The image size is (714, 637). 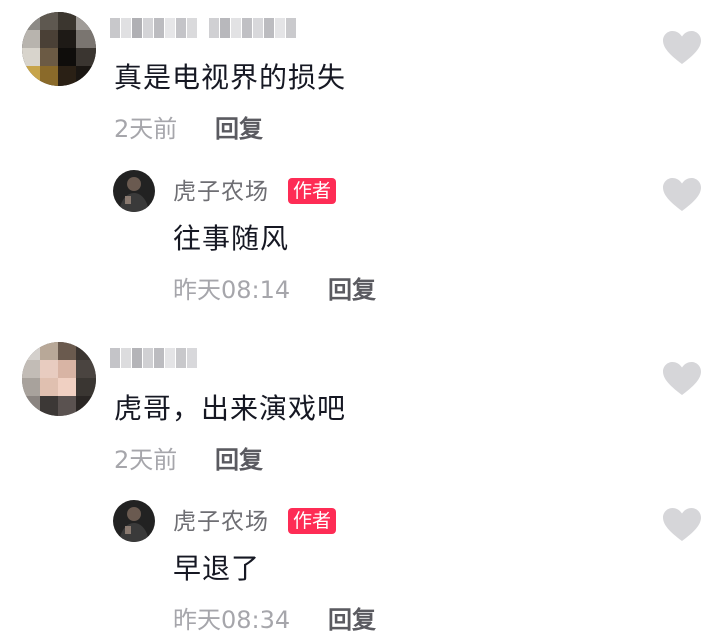 I want to click on reply-text: 往事随风, so click(x=231, y=238).